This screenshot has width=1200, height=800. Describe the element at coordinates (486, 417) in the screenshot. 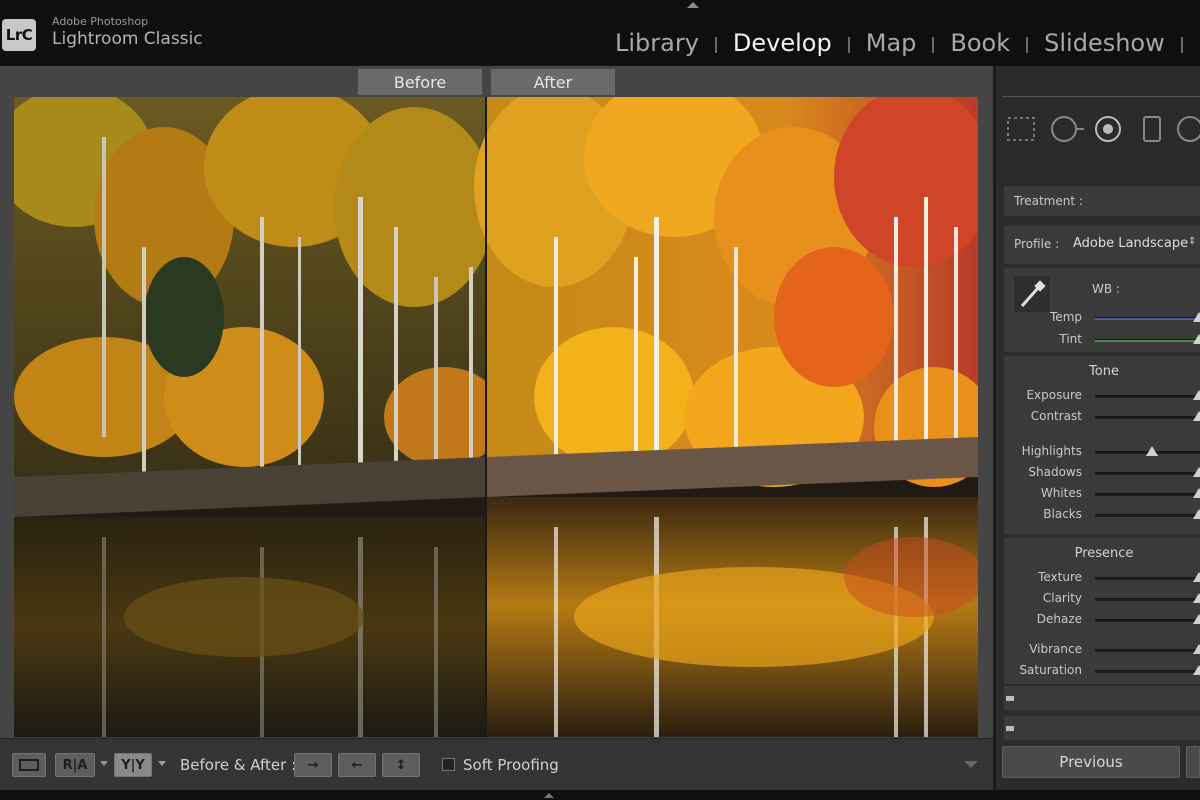

I see `before-after-divider` at that location.